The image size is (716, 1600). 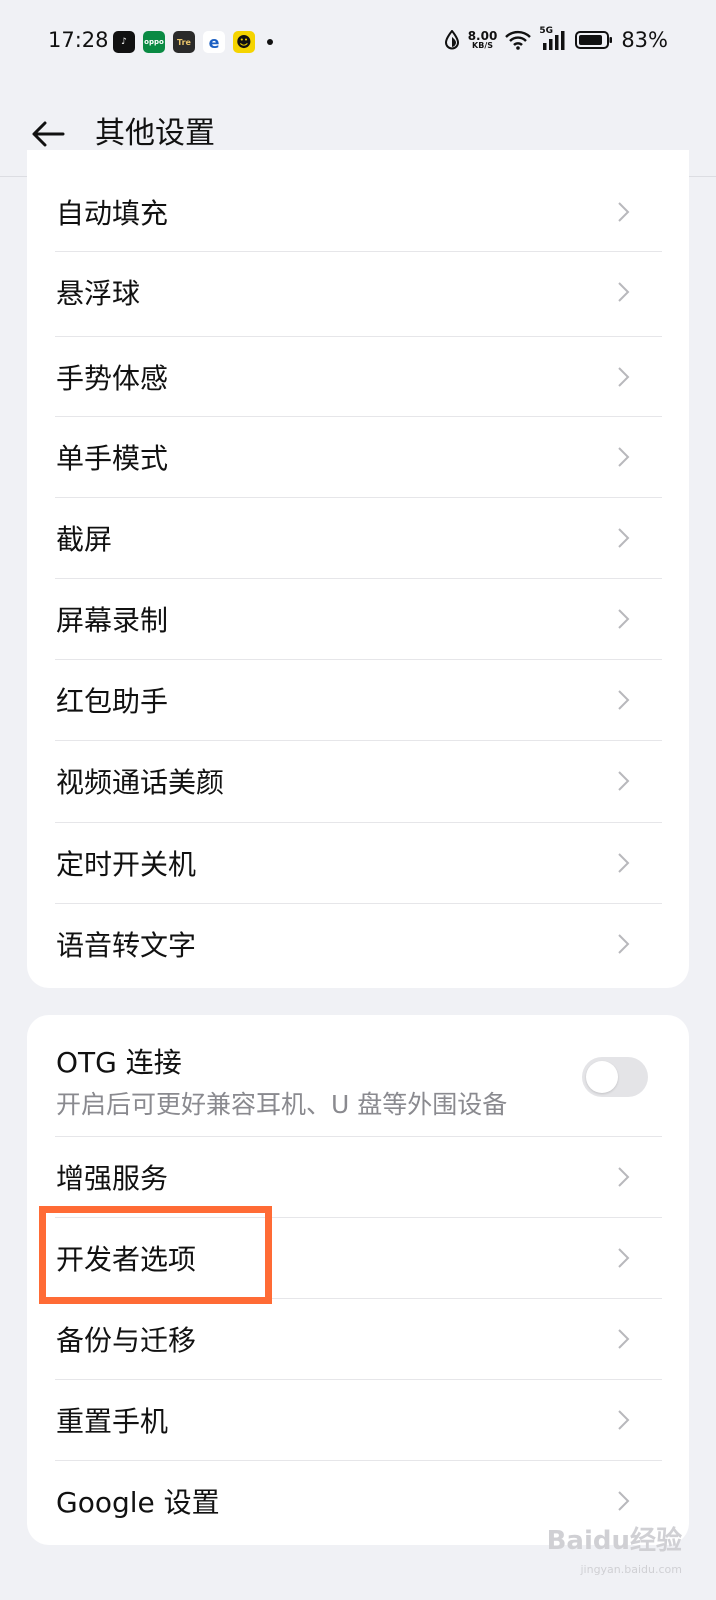 I want to click on settings-item-label: 增强服务, so click(x=112, y=1178).